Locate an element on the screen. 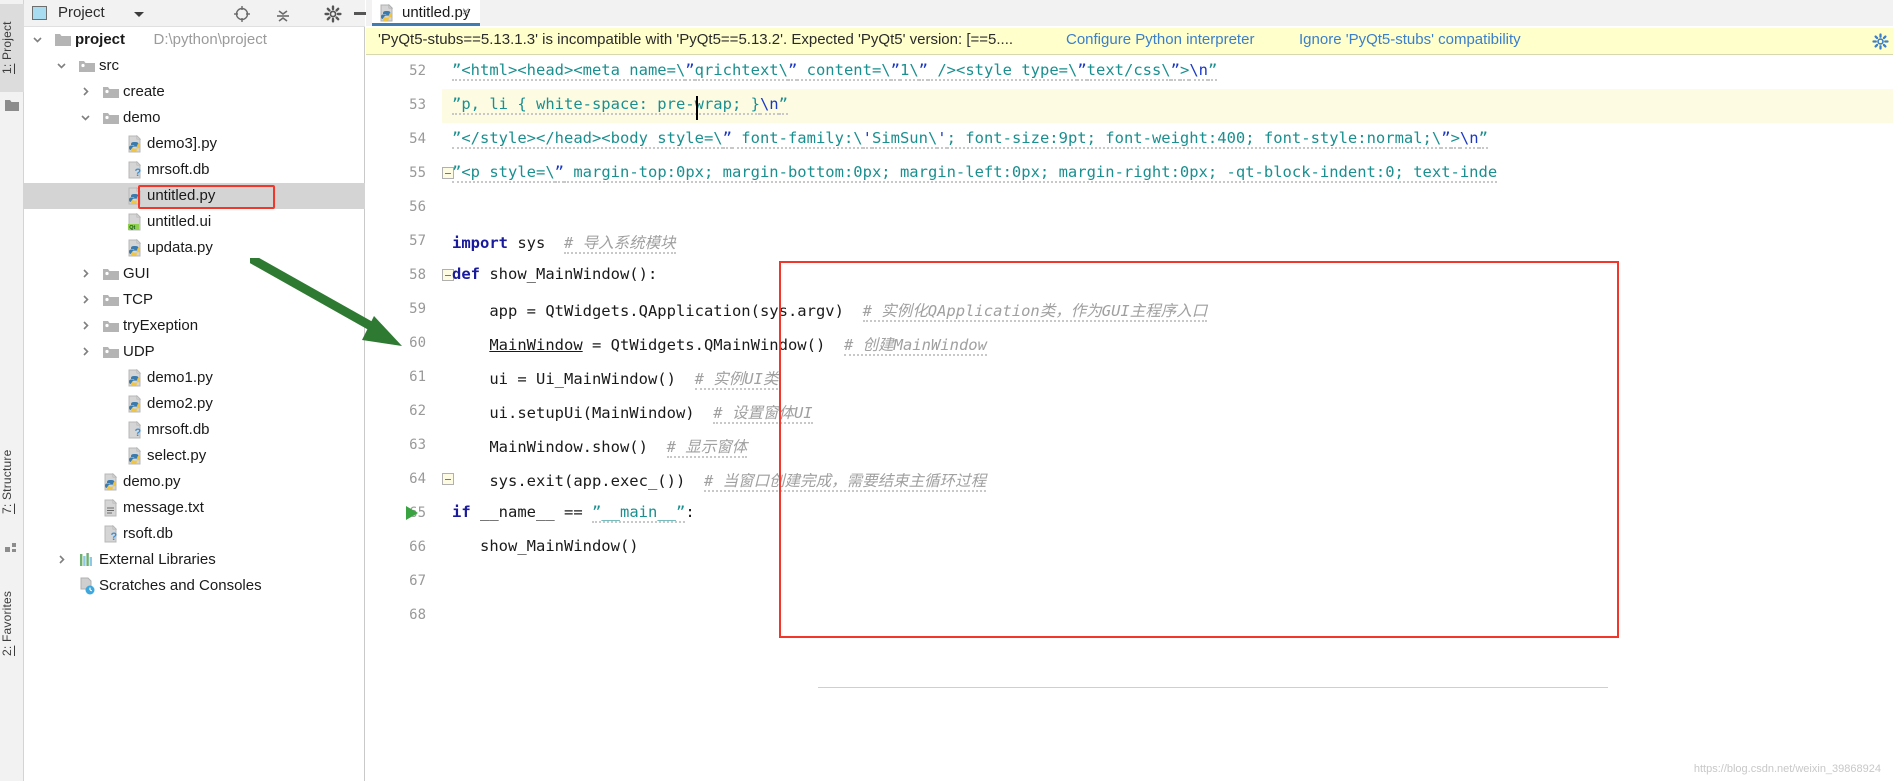 Image resolution: width=1893 pixels, height=781 pixels. code-line: show_MainWindow() is located at coordinates (545, 546).